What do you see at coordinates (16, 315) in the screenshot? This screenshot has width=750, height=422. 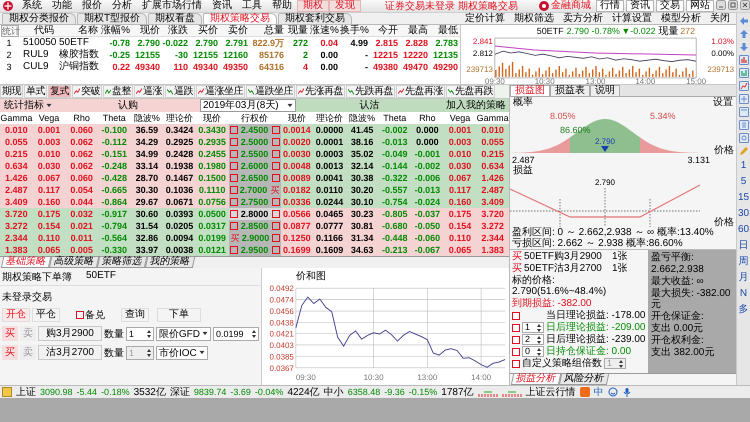 I see `mode-button: 开仓` at bounding box center [16, 315].